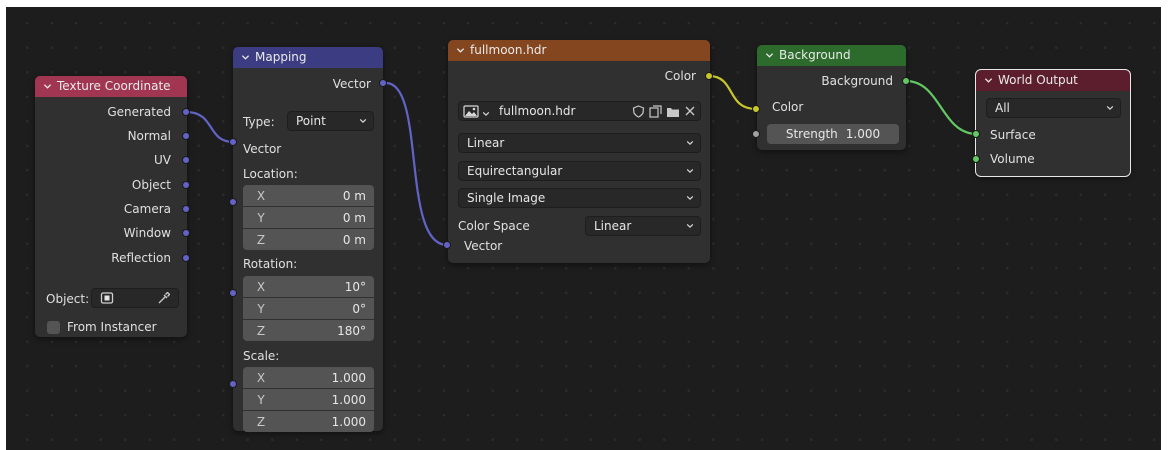  I want to click on scale-z-field: Z 1.000, so click(308, 421).